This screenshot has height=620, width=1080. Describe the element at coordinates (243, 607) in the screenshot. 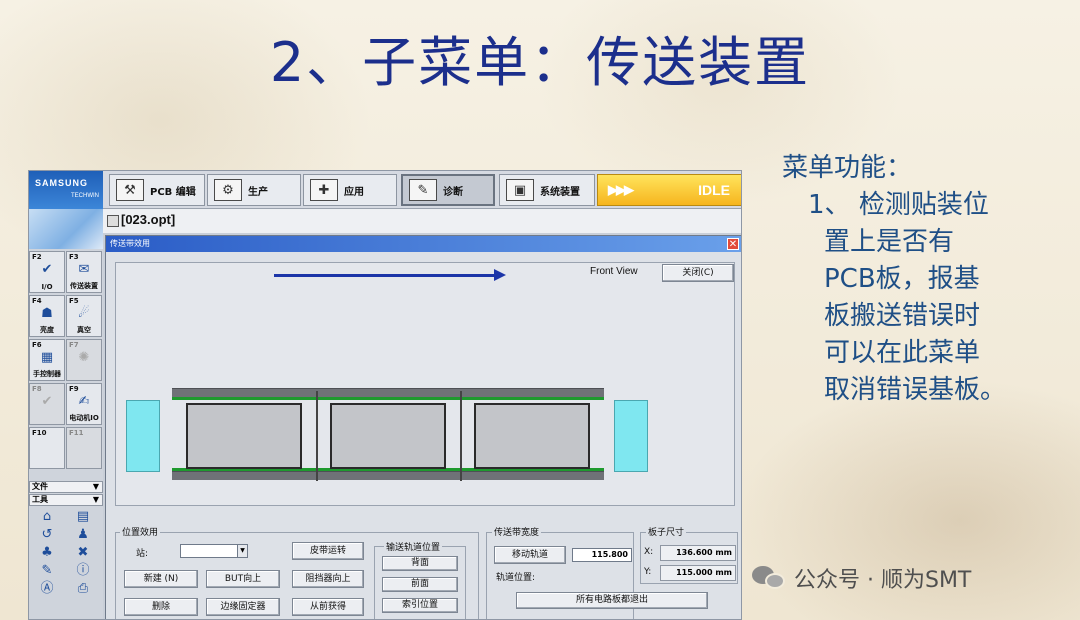

I see `edge-clamp-button: 边缘固定器` at that location.